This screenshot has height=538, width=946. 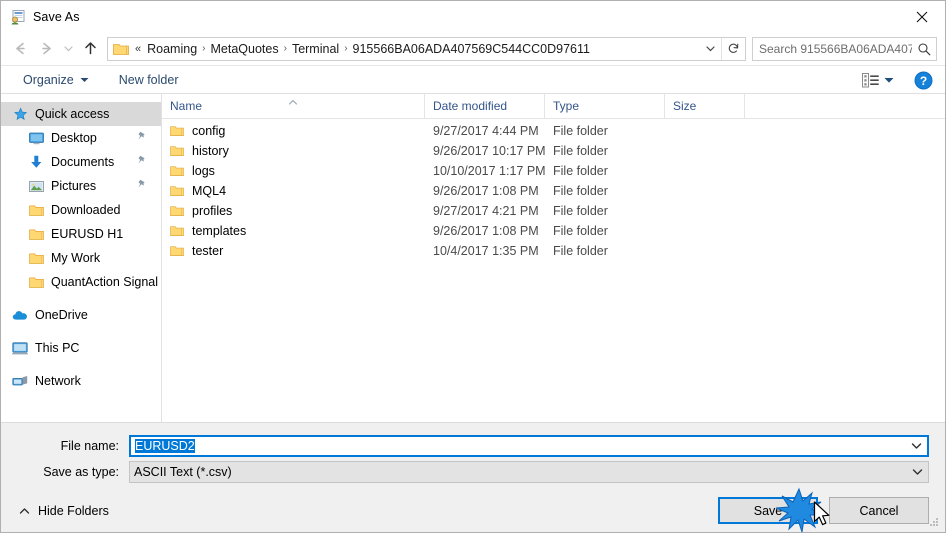 I want to click on file-name-cell: tester, so click(x=293, y=251).